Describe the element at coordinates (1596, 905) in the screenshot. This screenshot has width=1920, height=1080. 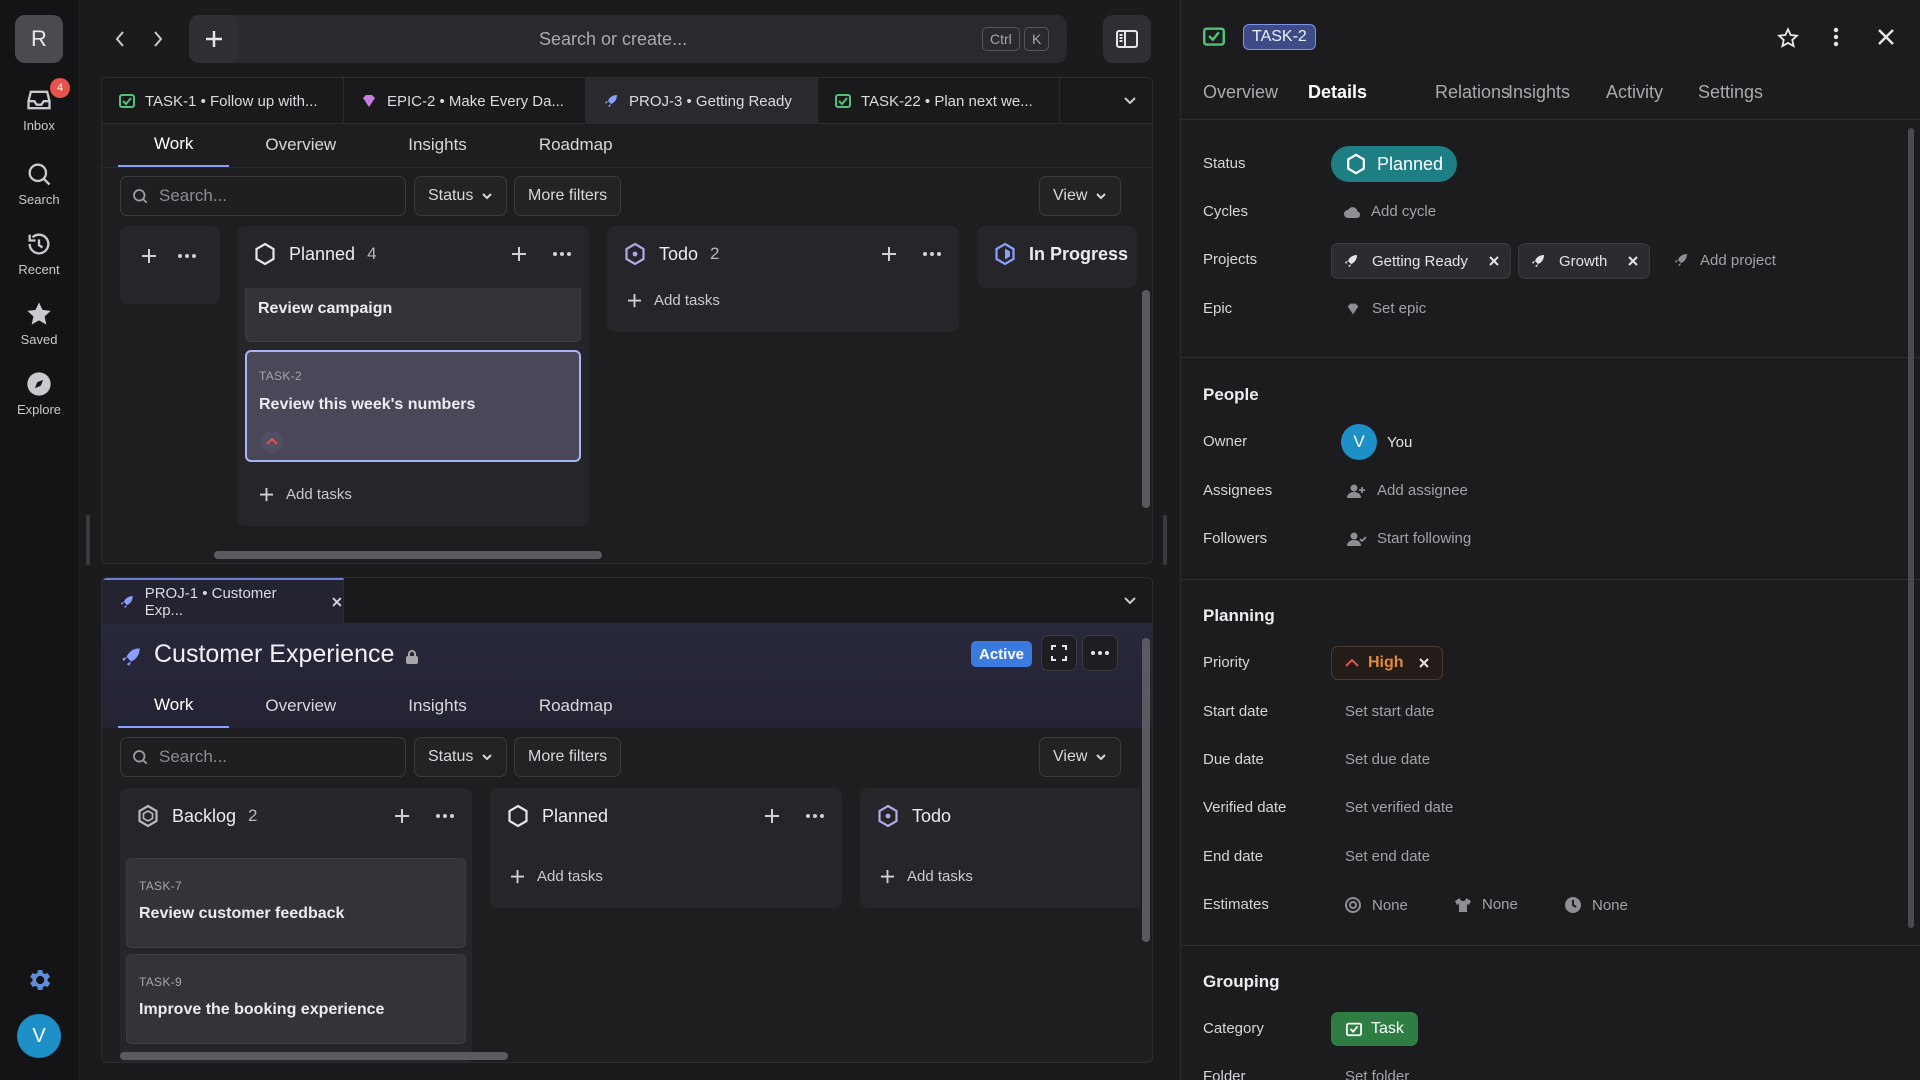
I see `estimate-time: None` at that location.